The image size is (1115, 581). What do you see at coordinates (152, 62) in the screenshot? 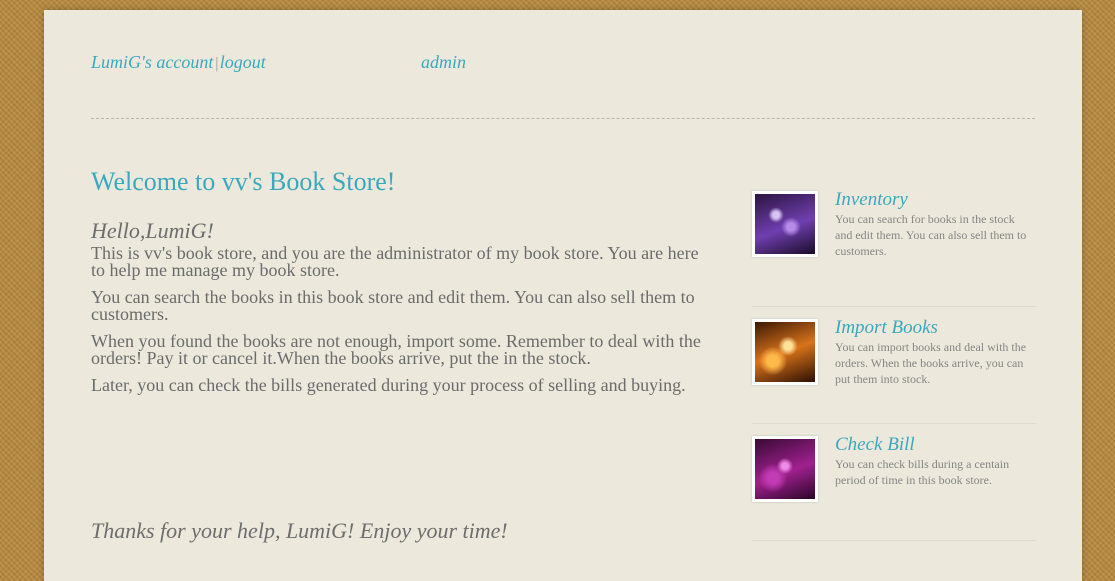
I see `account-link: LumiG's account` at bounding box center [152, 62].